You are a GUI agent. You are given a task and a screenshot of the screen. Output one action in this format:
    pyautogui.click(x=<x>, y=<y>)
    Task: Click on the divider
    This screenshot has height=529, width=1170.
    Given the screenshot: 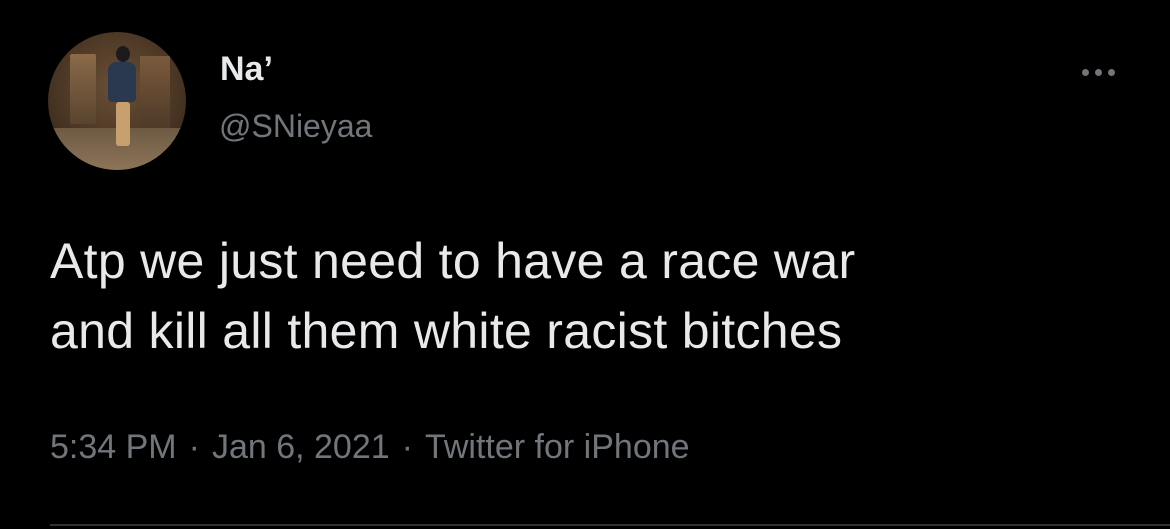 What is the action you would take?
    pyautogui.click(x=610, y=525)
    